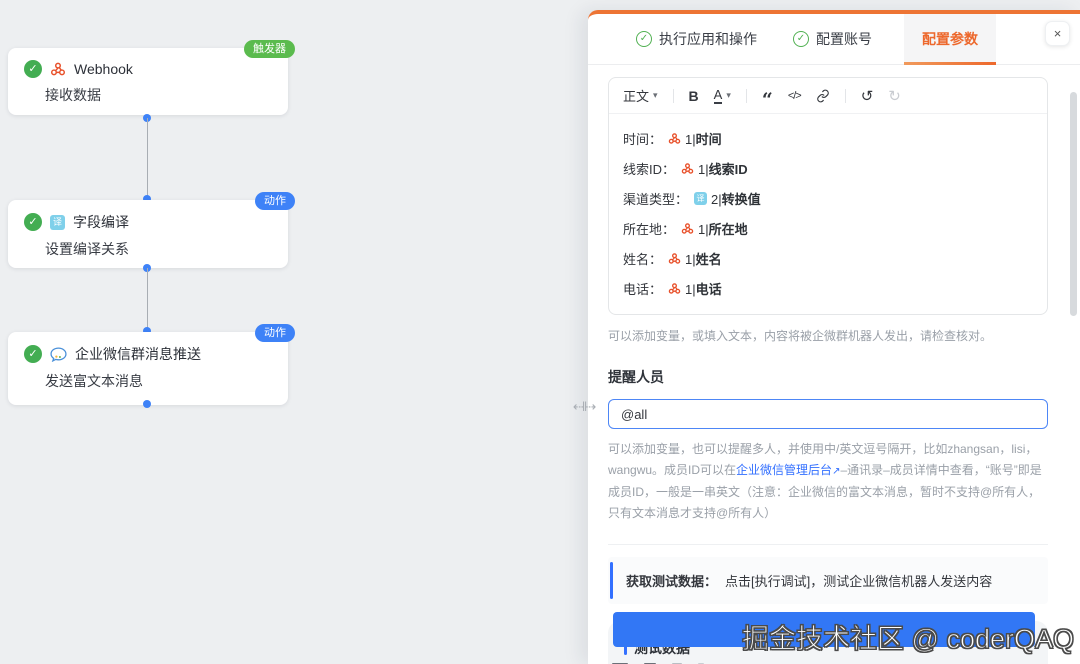  I want to click on variable-chip: 1|所在地, so click(714, 228).